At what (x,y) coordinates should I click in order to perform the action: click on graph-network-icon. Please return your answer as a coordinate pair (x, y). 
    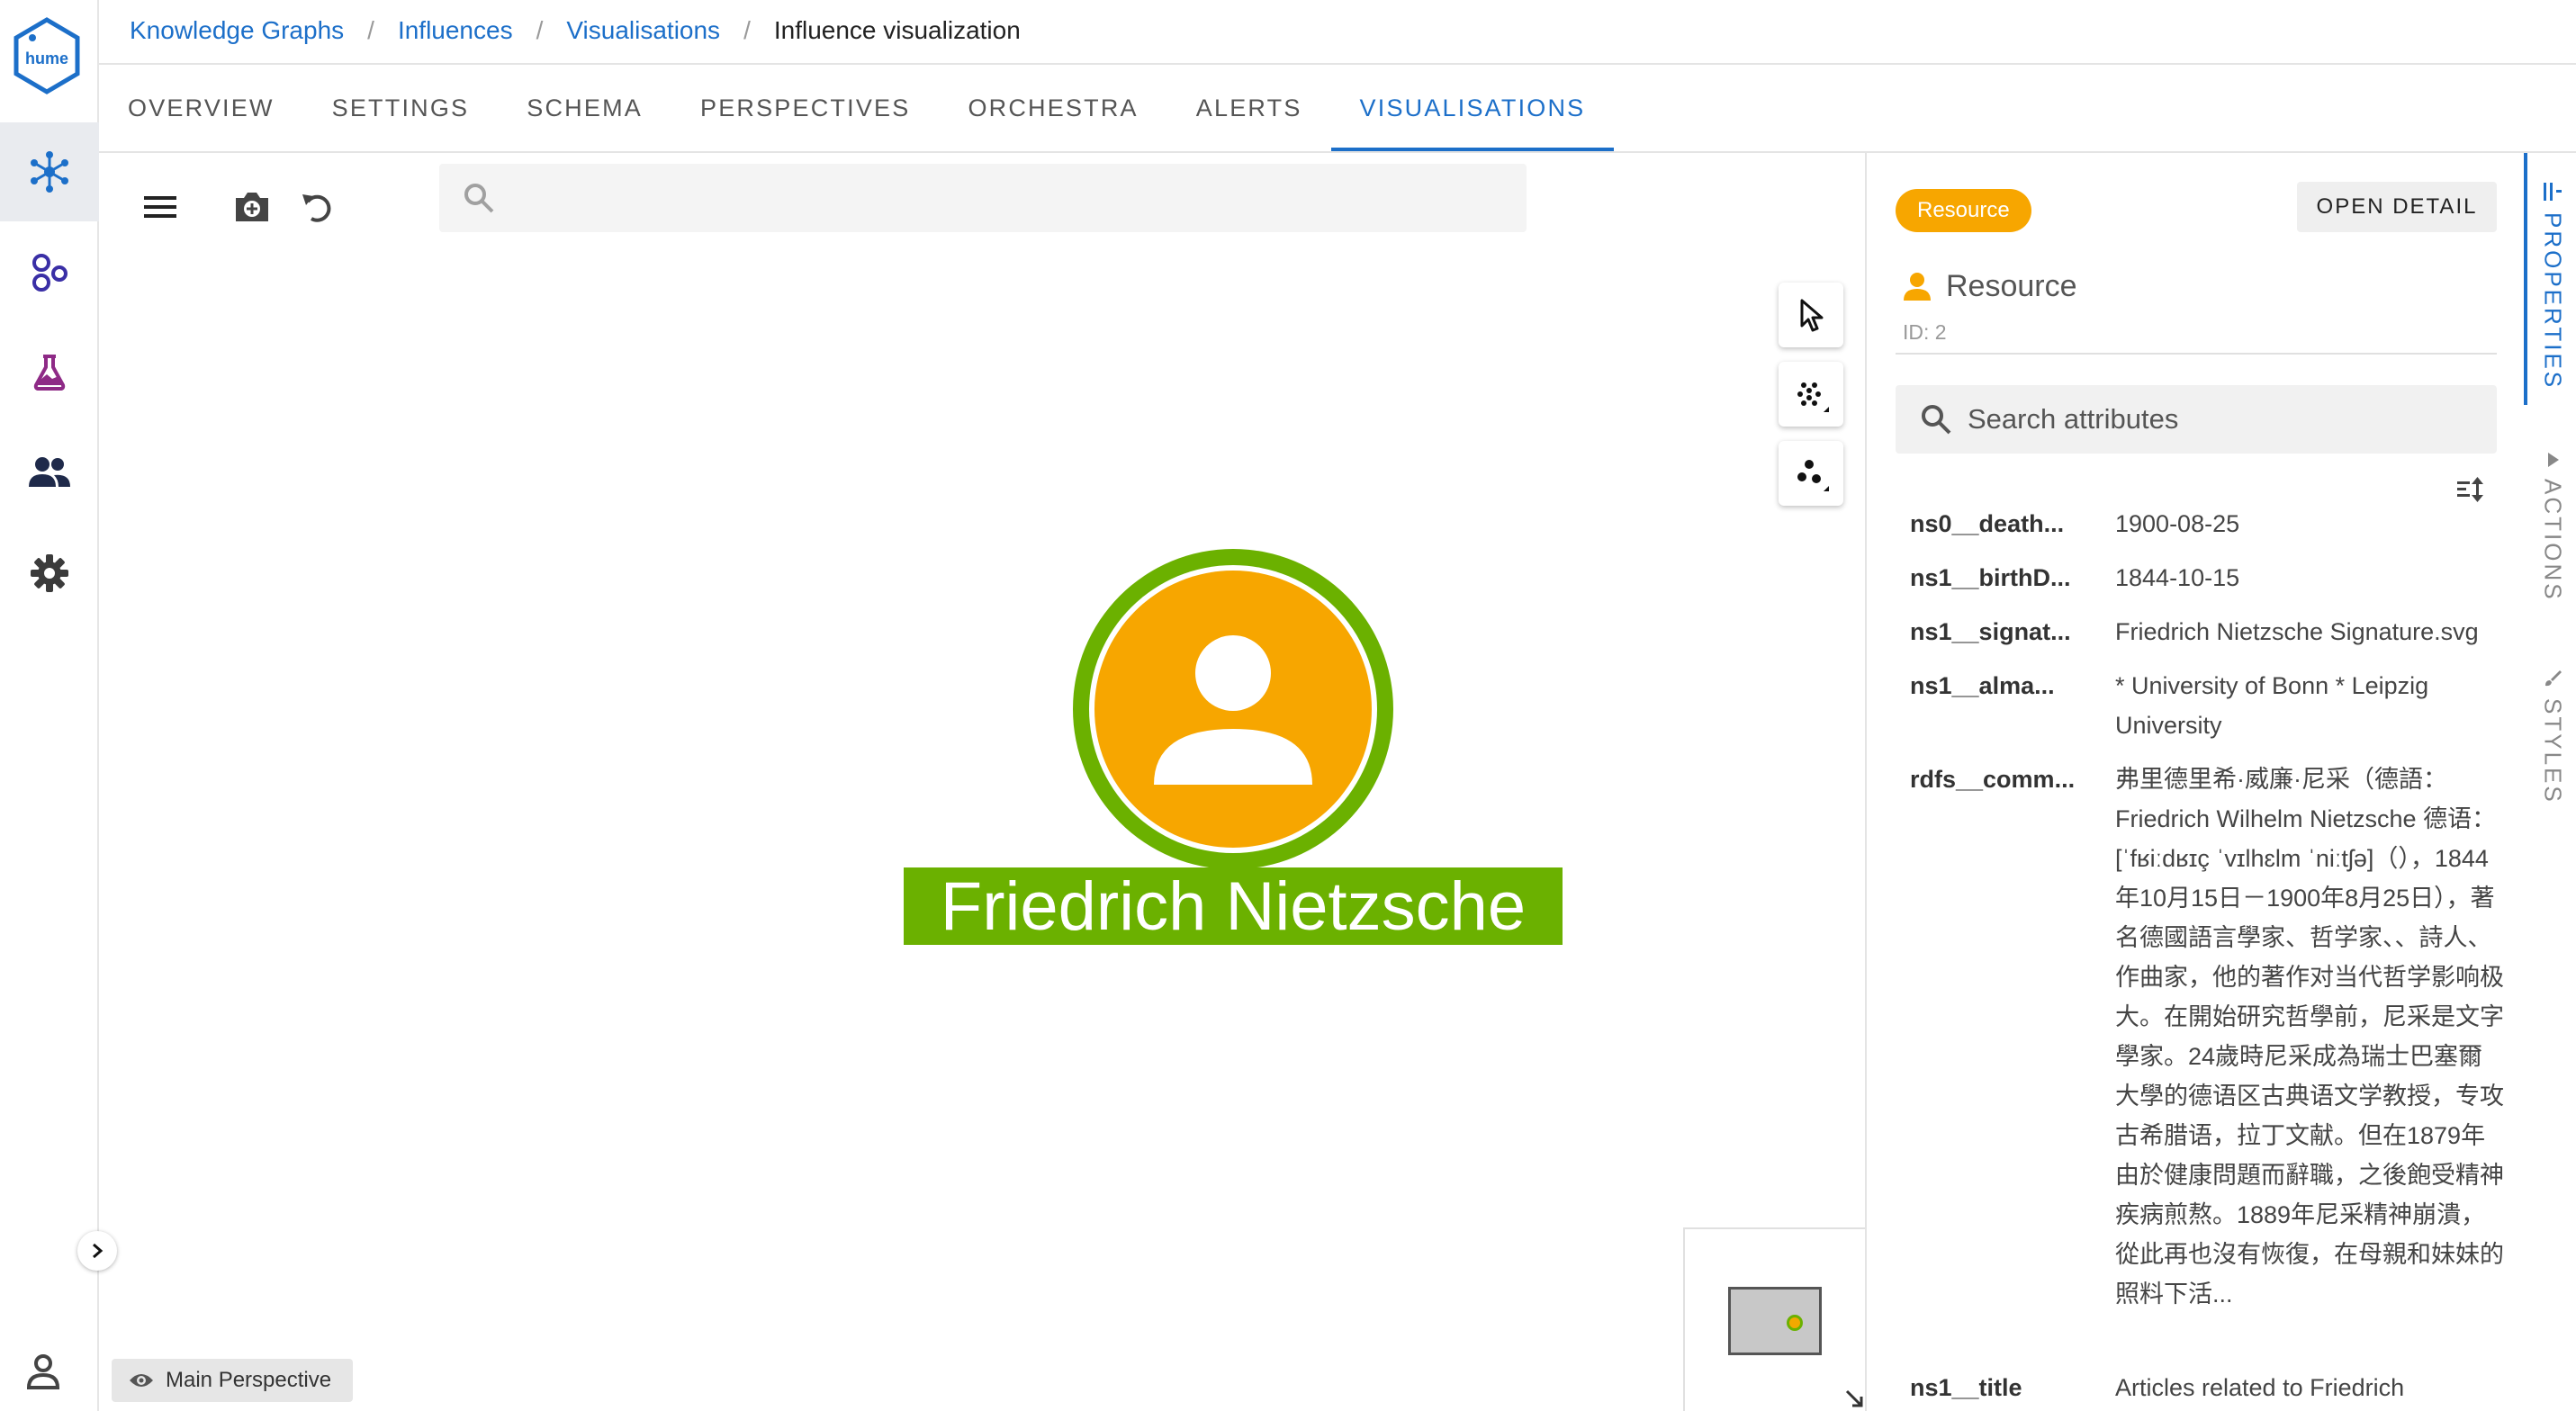
    Looking at the image, I should click on (49, 172).